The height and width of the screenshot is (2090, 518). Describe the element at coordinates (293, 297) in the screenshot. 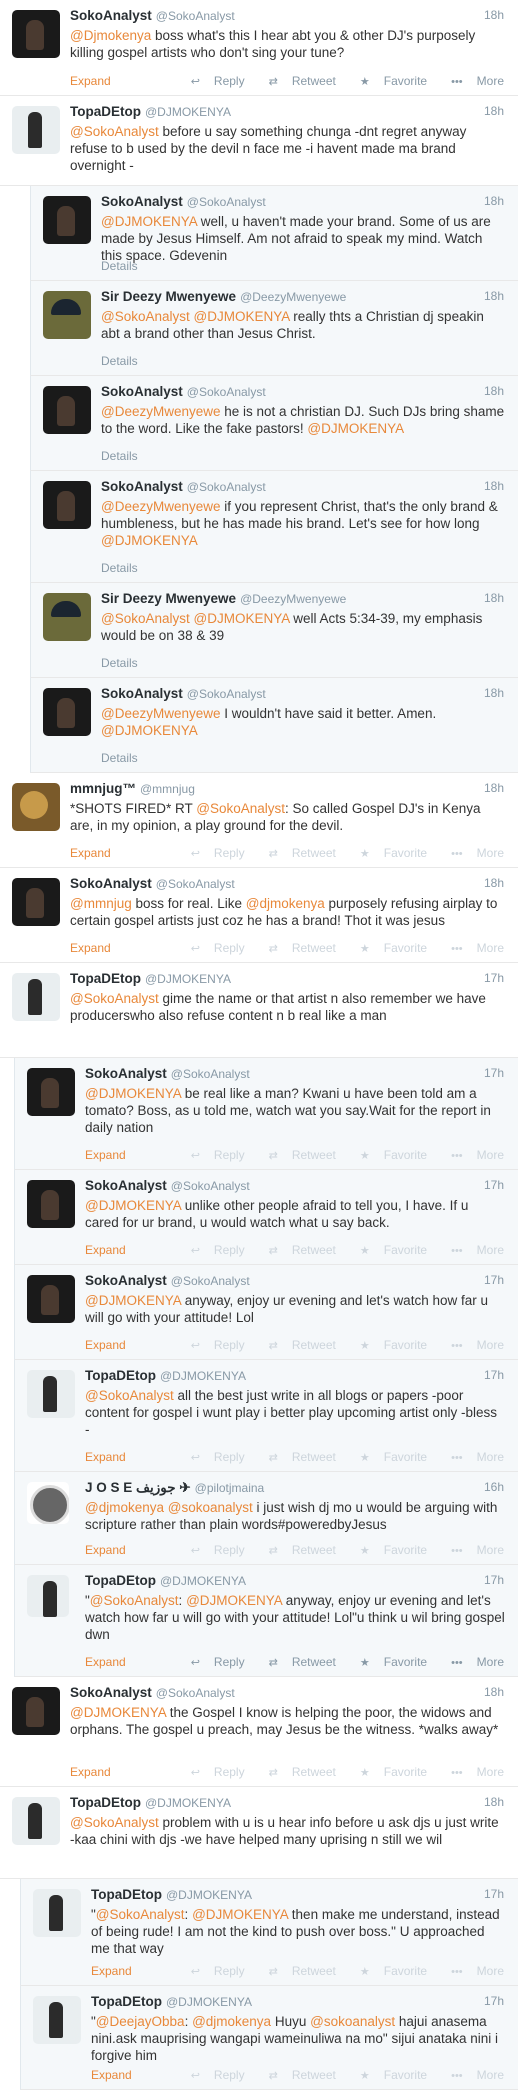

I see `user-handle: @DeezyMwenyewe` at that location.